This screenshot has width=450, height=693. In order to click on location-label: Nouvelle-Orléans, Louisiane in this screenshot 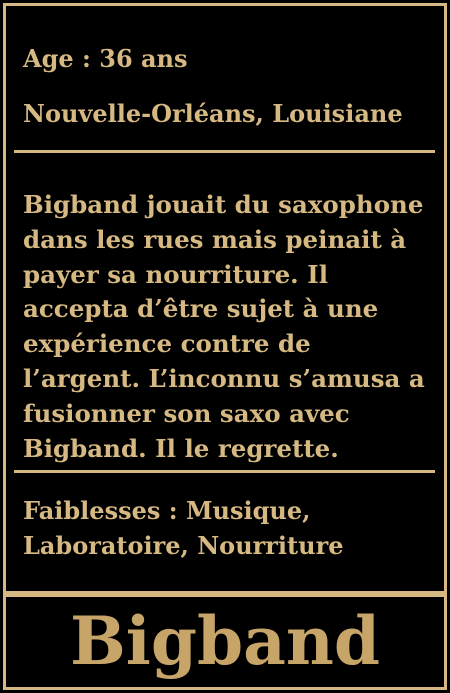, I will do `click(213, 113)`.